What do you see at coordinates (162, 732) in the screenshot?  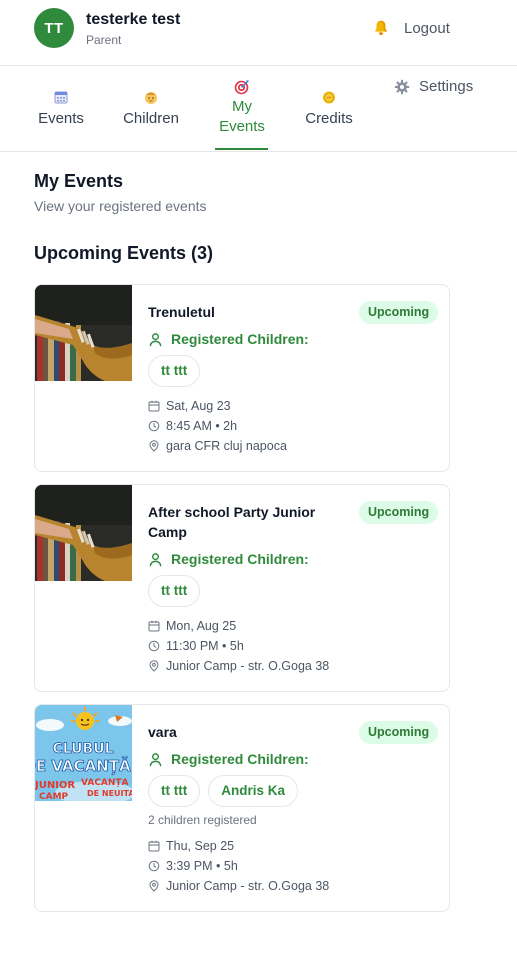 I see `event-title: vara` at bounding box center [162, 732].